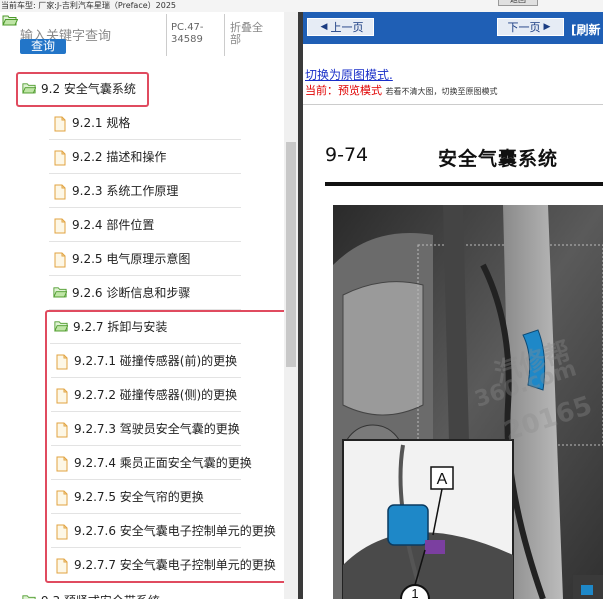  Describe the element at coordinates (167, 122) in the screenshot. I see `tree-item: 9.2.1 规格` at that location.